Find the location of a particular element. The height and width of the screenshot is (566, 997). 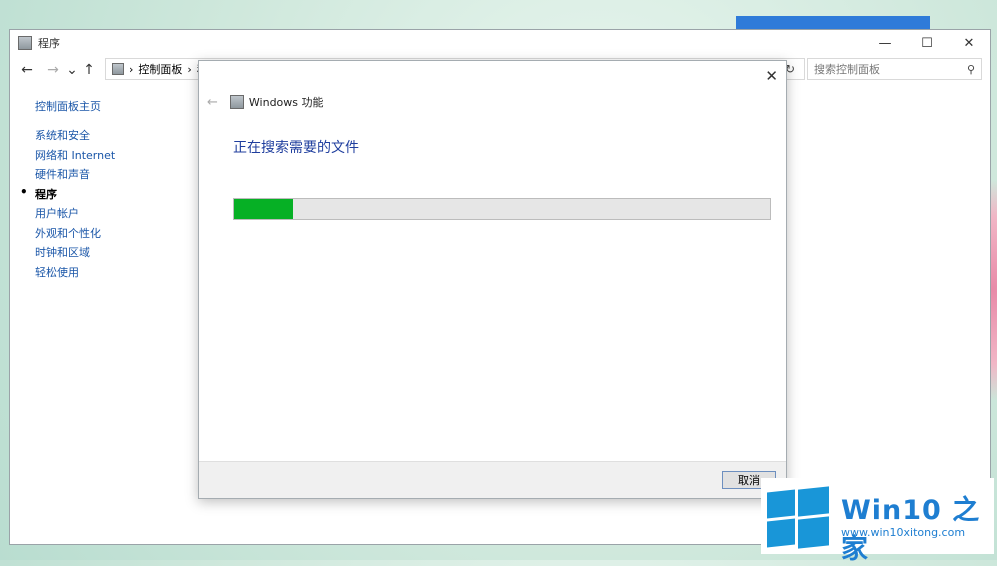

windows-features-icon is located at coordinates (236, 102).